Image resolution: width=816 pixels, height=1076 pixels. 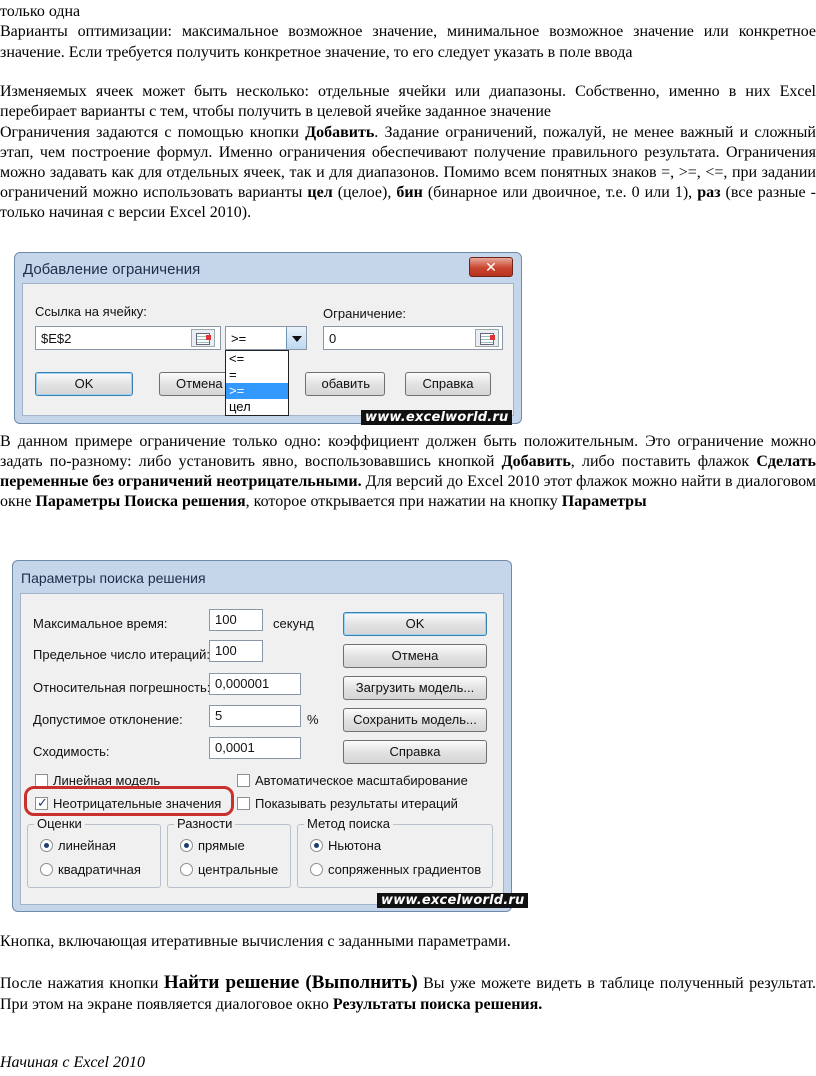 What do you see at coordinates (257, 391) in the screenshot?
I see `dropdown-option-selected: >=` at bounding box center [257, 391].